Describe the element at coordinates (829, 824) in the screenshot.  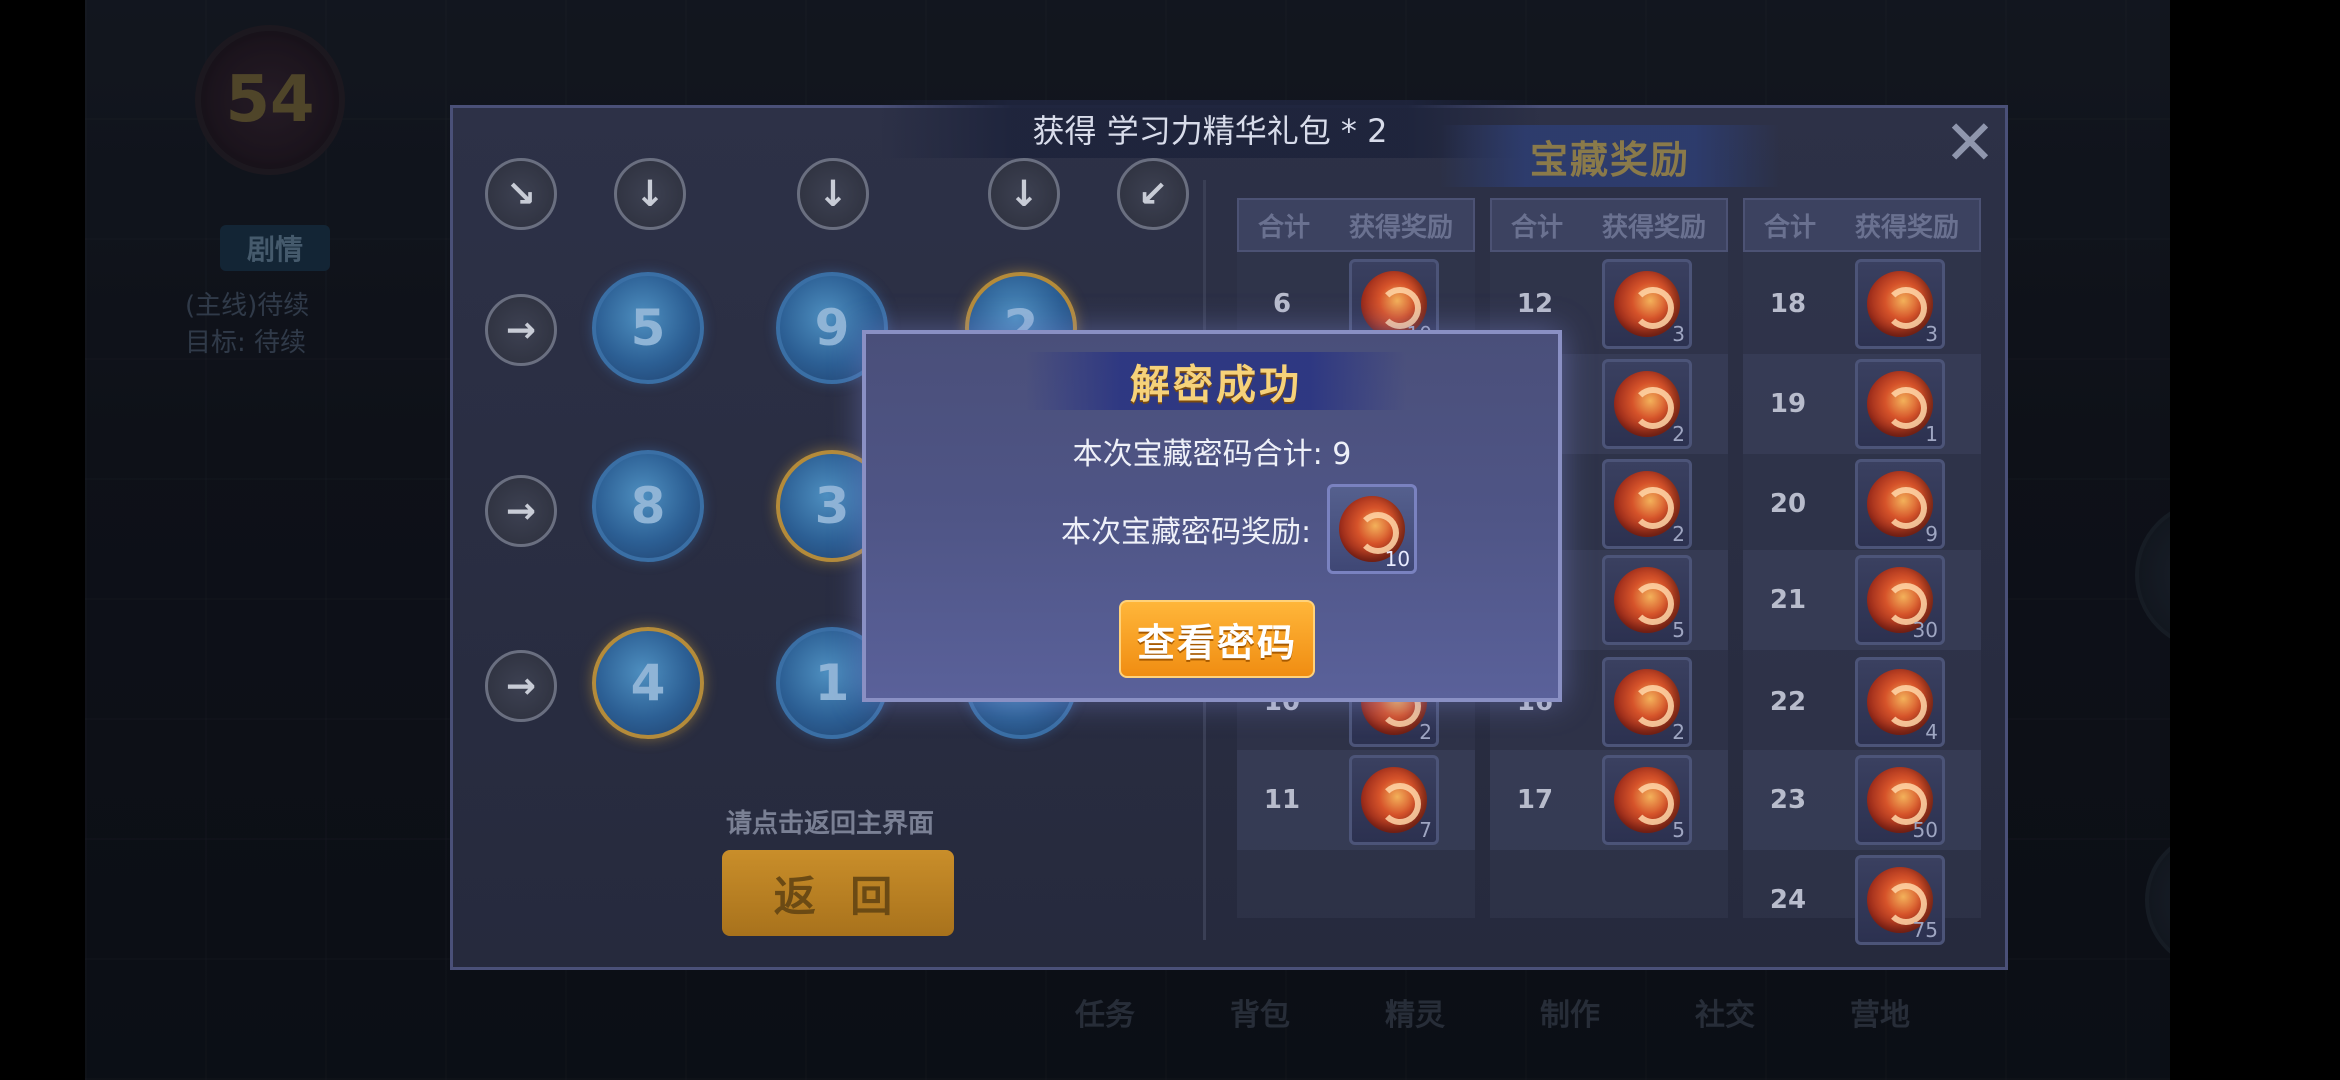
I see `return-hint: 请点击返回主界面` at that location.